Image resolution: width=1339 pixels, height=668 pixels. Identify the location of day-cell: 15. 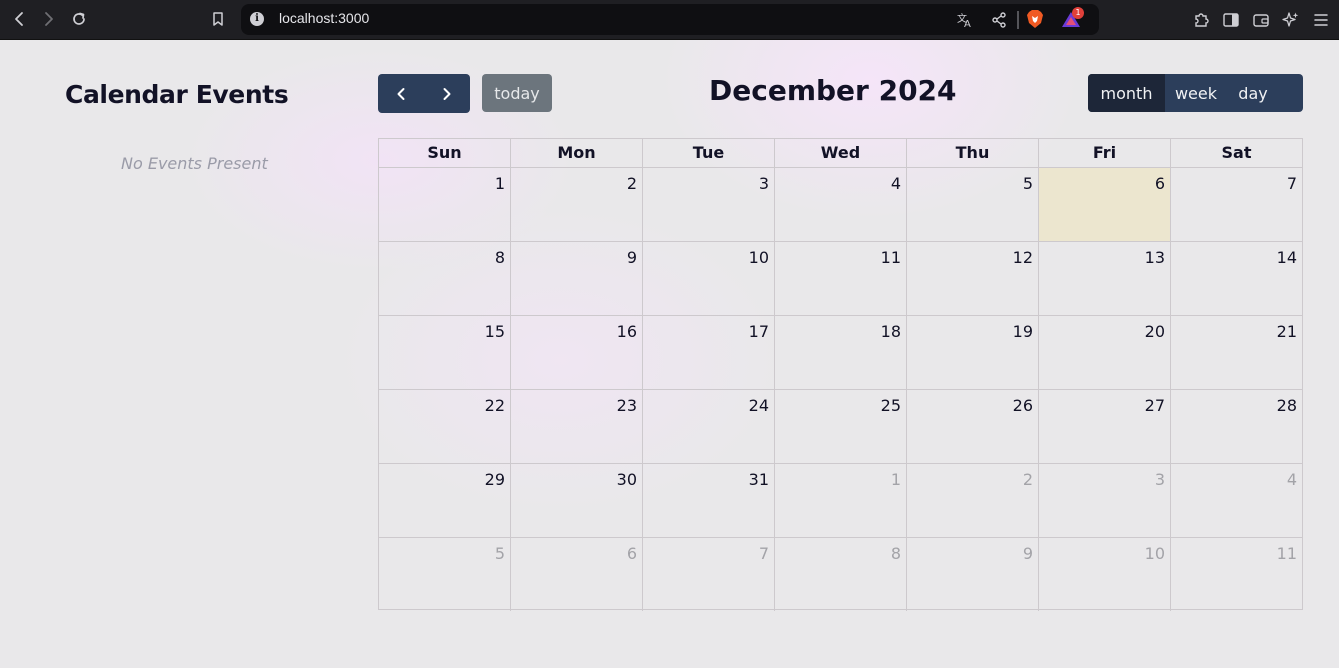
(445, 352).